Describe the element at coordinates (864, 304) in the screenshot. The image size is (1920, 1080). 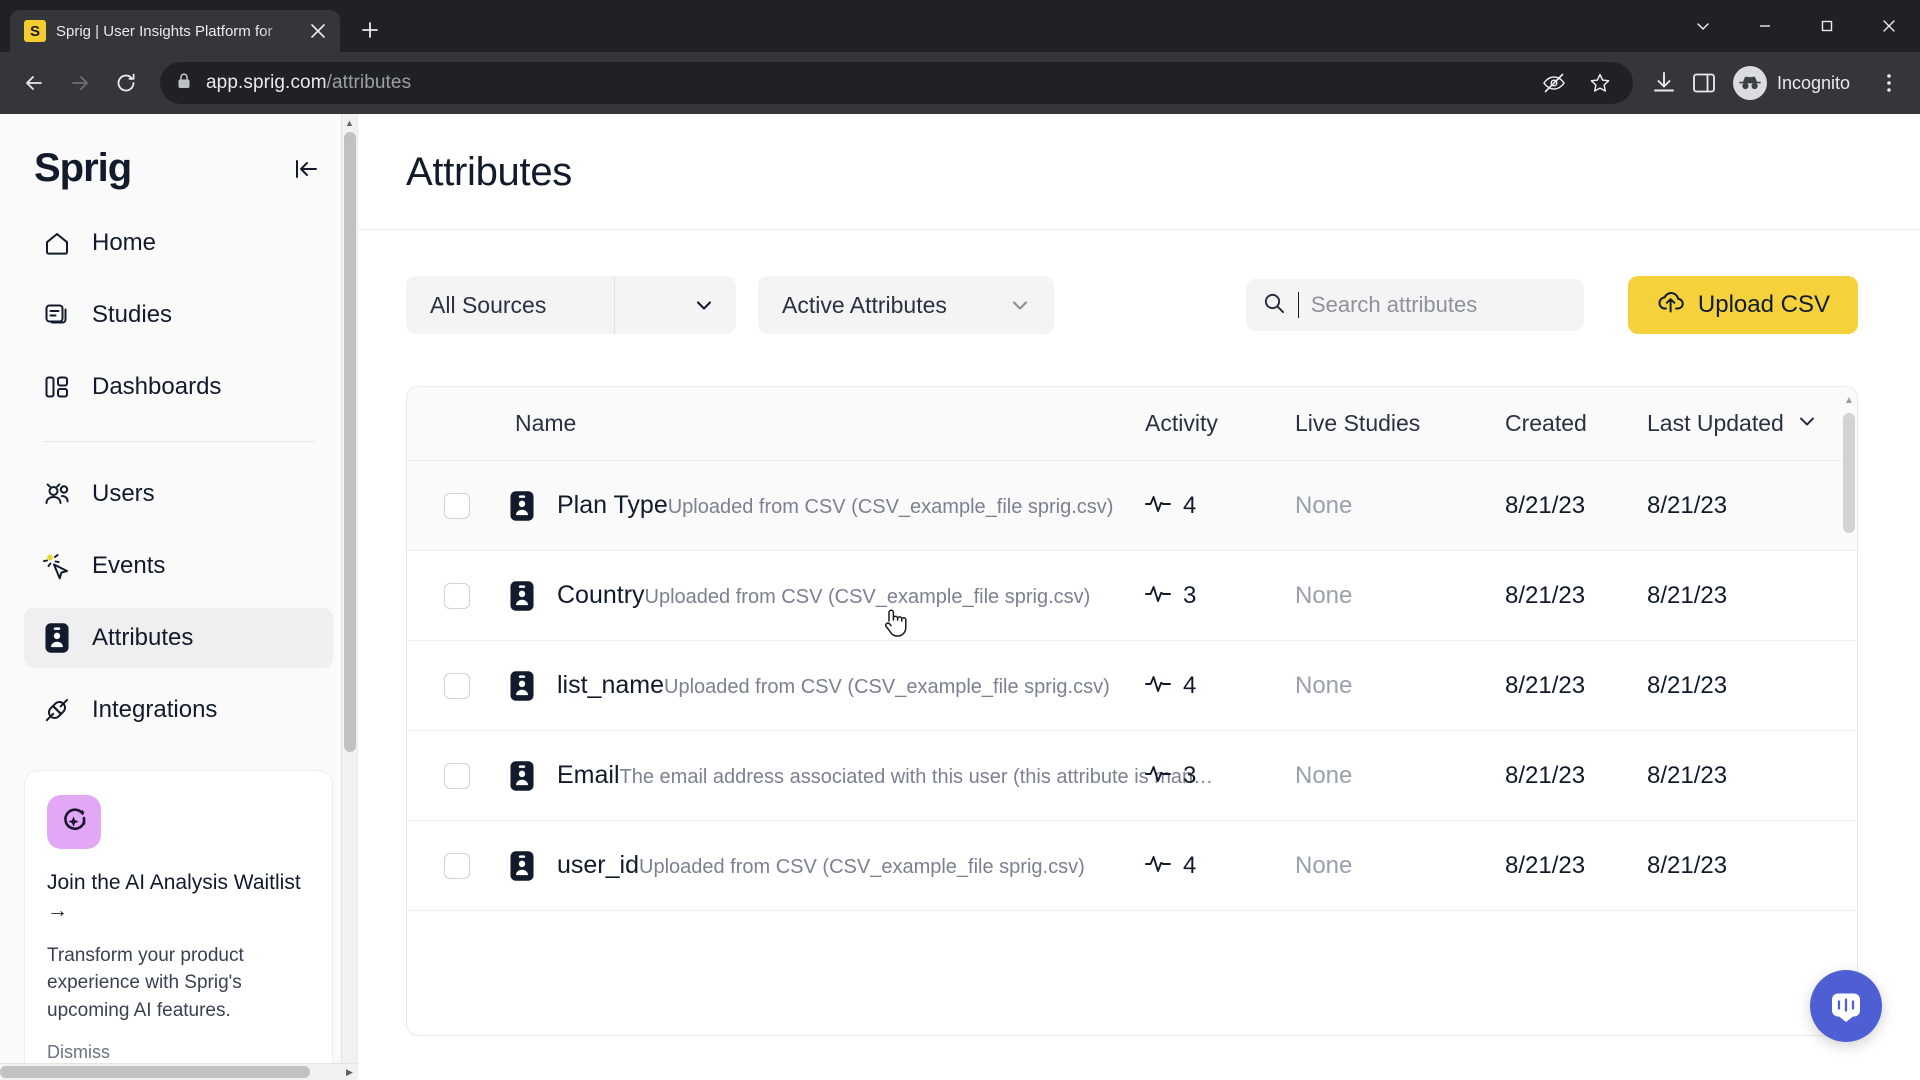
I see `status-filter-value: Active Attributes` at that location.